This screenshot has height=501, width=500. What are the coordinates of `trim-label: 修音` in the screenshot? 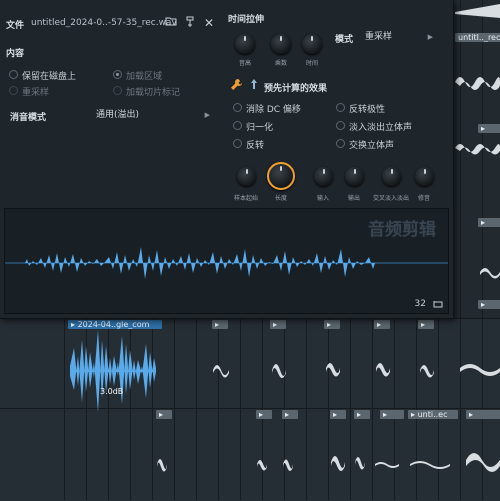 It's located at (423, 198).